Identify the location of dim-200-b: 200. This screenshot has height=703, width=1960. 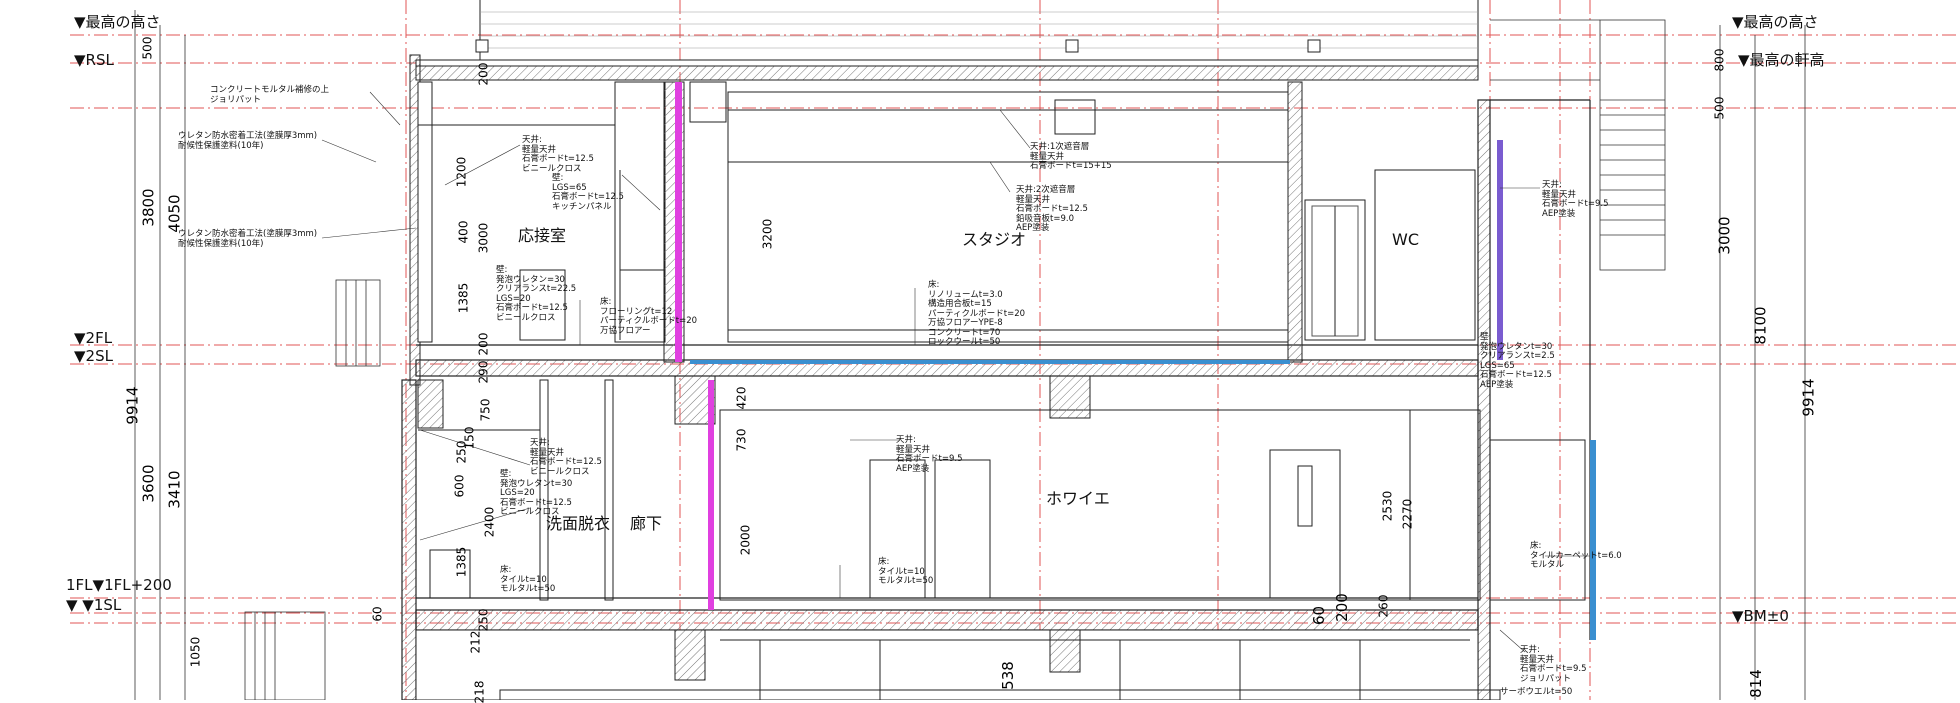
(483, 344).